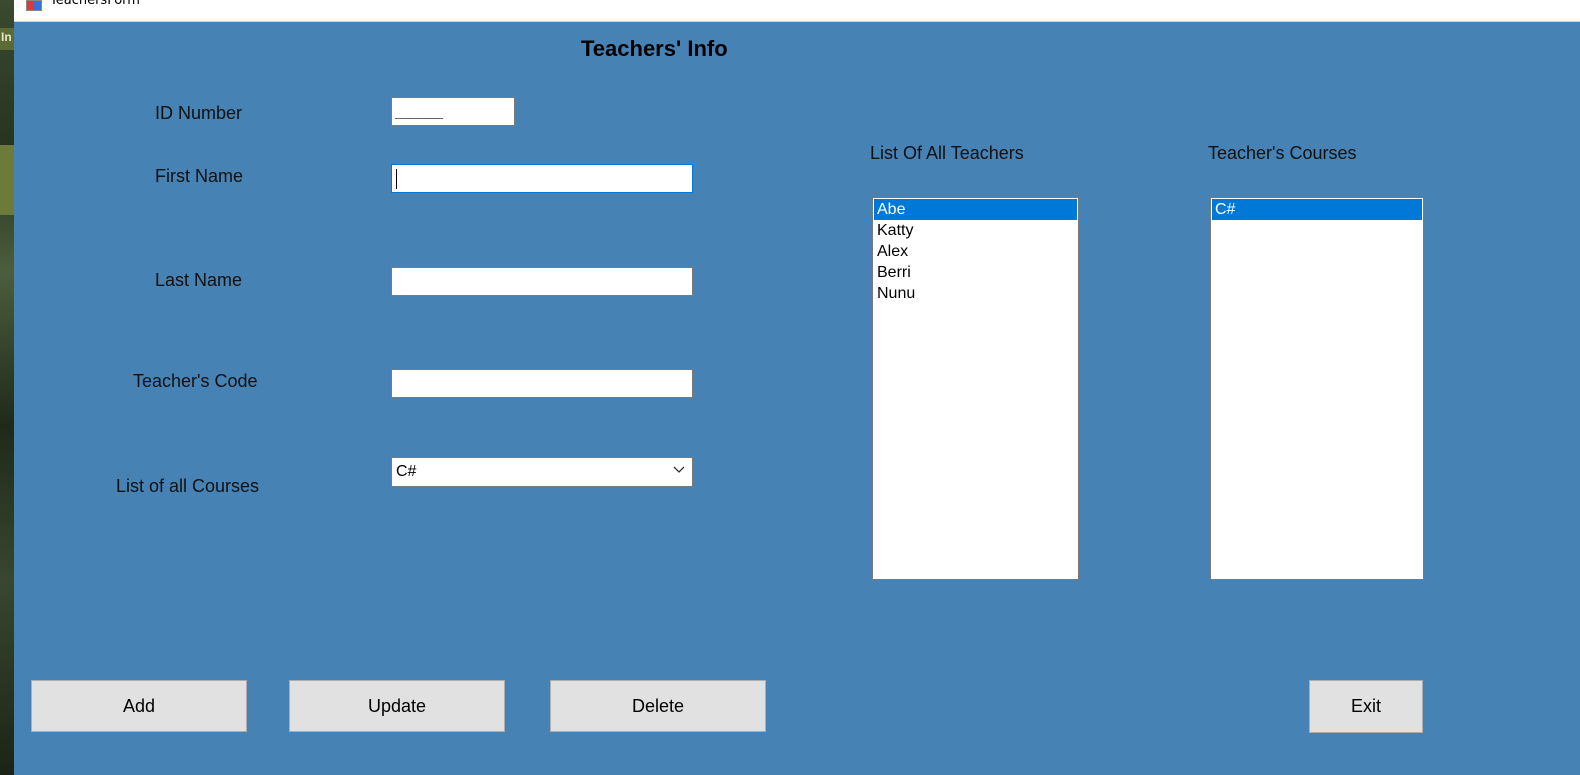 This screenshot has height=775, width=1580. Describe the element at coordinates (1317, 209) in the screenshot. I see `list-item: C#` at that location.